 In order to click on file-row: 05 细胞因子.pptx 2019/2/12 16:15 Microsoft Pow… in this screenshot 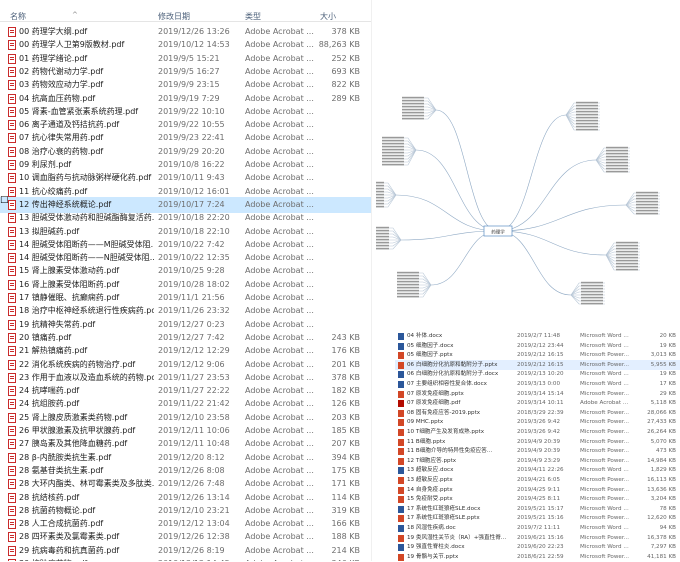, I will do `click(537, 355)`.